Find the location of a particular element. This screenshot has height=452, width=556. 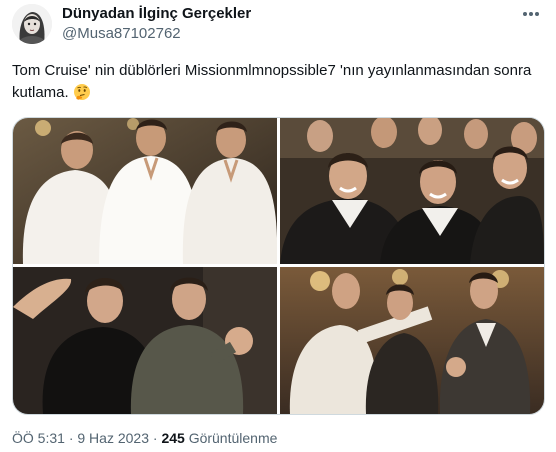

tweet-meta: ÖÖ 5:31 · 9 Haz 2023 · 245 Görüntülenme is located at coordinates (144, 438).